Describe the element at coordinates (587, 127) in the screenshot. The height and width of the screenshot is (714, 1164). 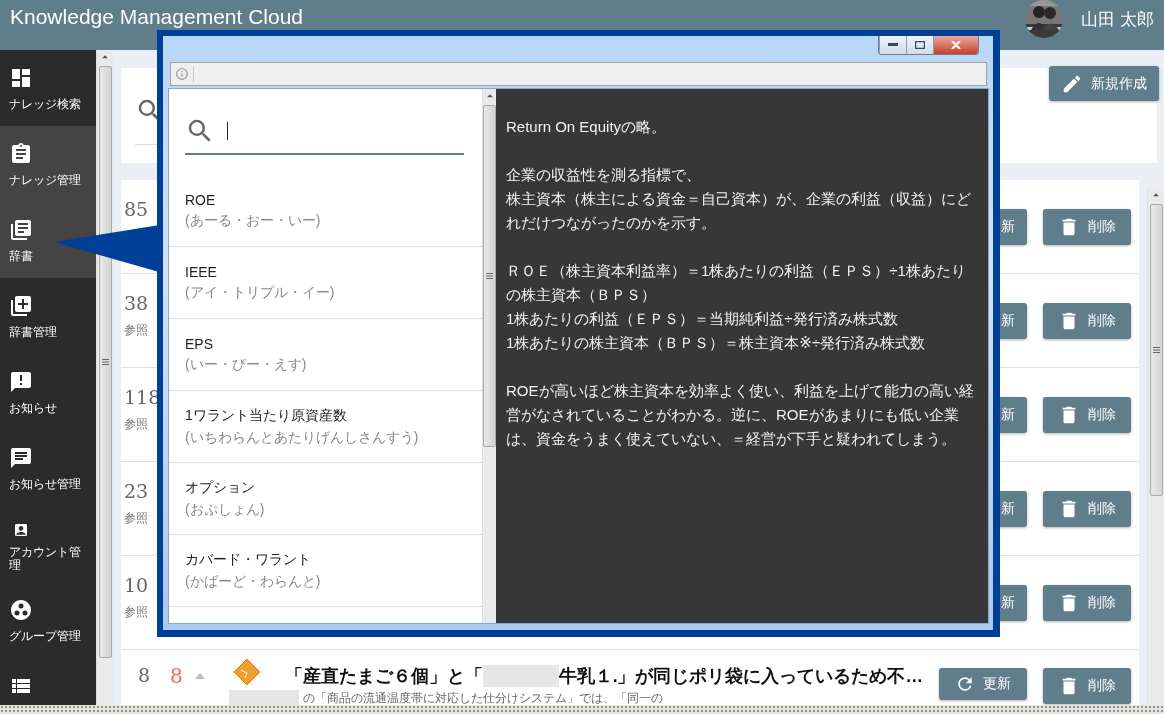
I see `definition-text: Return On Equityの略。` at that location.